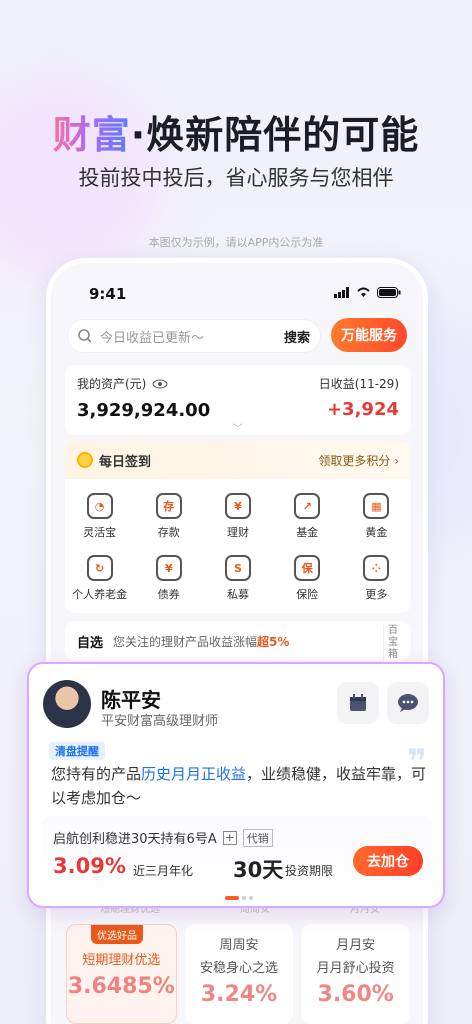 This screenshot has width=472, height=1024. I want to click on menu-item-label: 债券, so click(168, 594).